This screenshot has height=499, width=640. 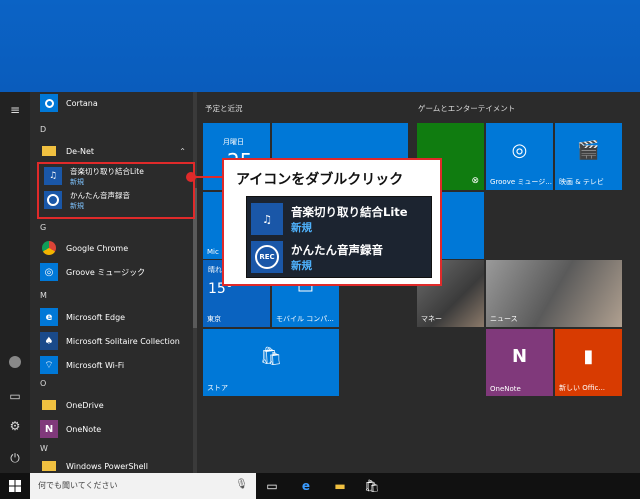 What do you see at coordinates (320, 180) in the screenshot?
I see `callout-title: アイコンをダブルクリック` at bounding box center [320, 180].